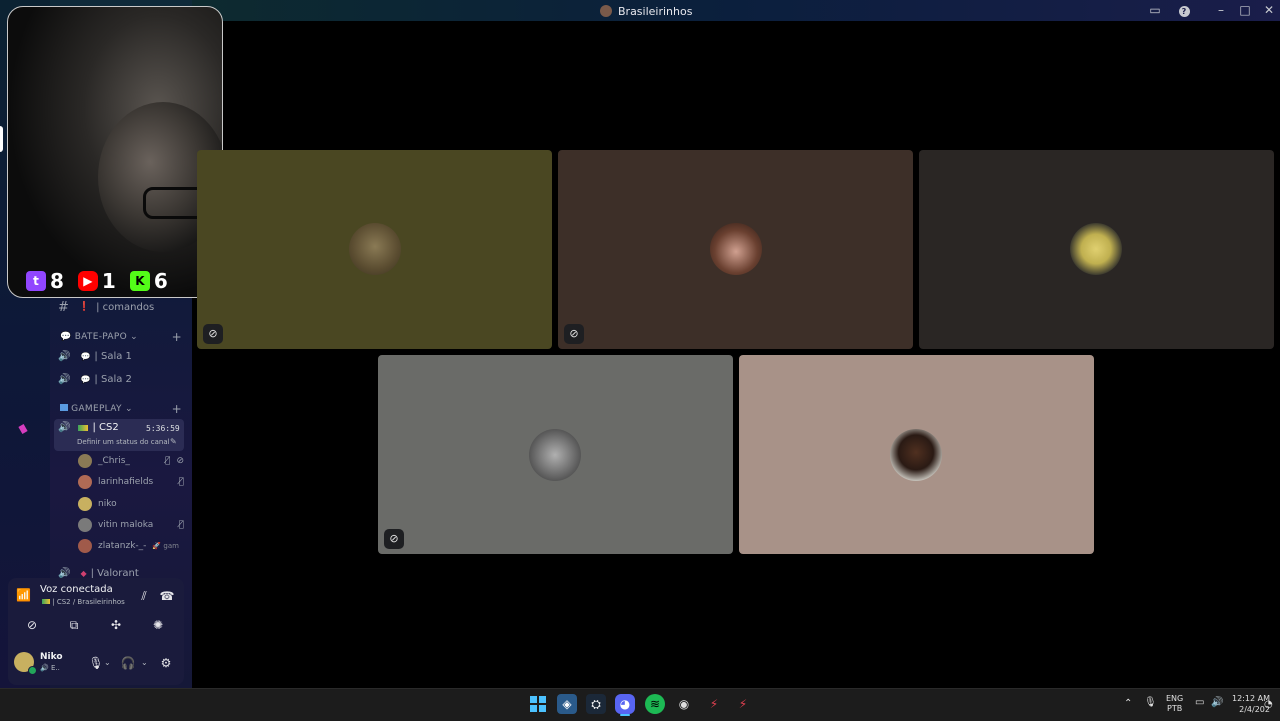 The image size is (1280, 721). What do you see at coordinates (100, 337) in the screenshot?
I see `category-label: BATE-PAPO` at bounding box center [100, 337].